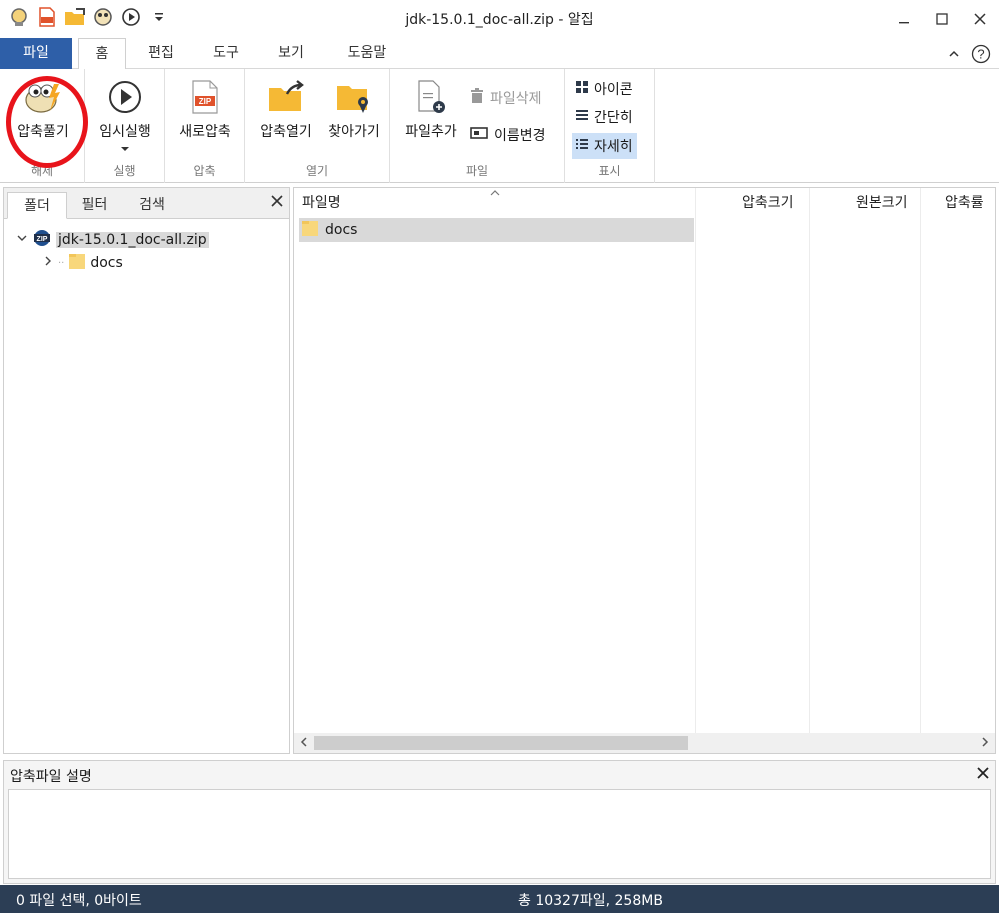 The width and height of the screenshot is (999, 913). I want to click on tab-tools: 도구, so click(226, 53).